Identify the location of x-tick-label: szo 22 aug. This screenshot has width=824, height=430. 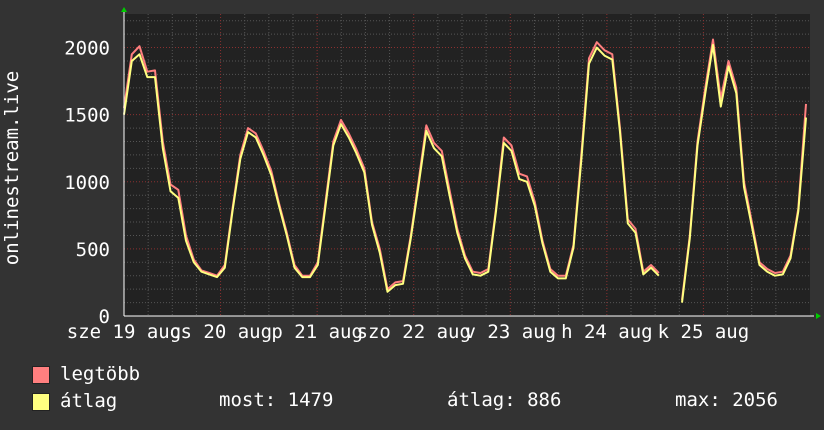
(414, 332).